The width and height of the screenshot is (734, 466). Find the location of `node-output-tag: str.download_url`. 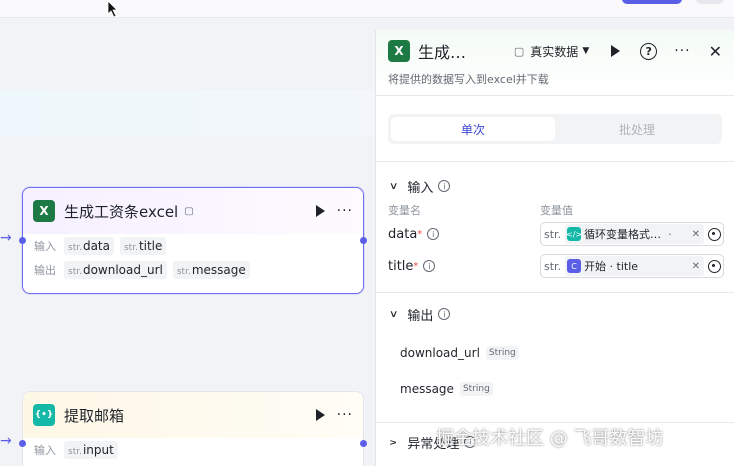

node-output-tag: str.download_url is located at coordinates (115, 270).